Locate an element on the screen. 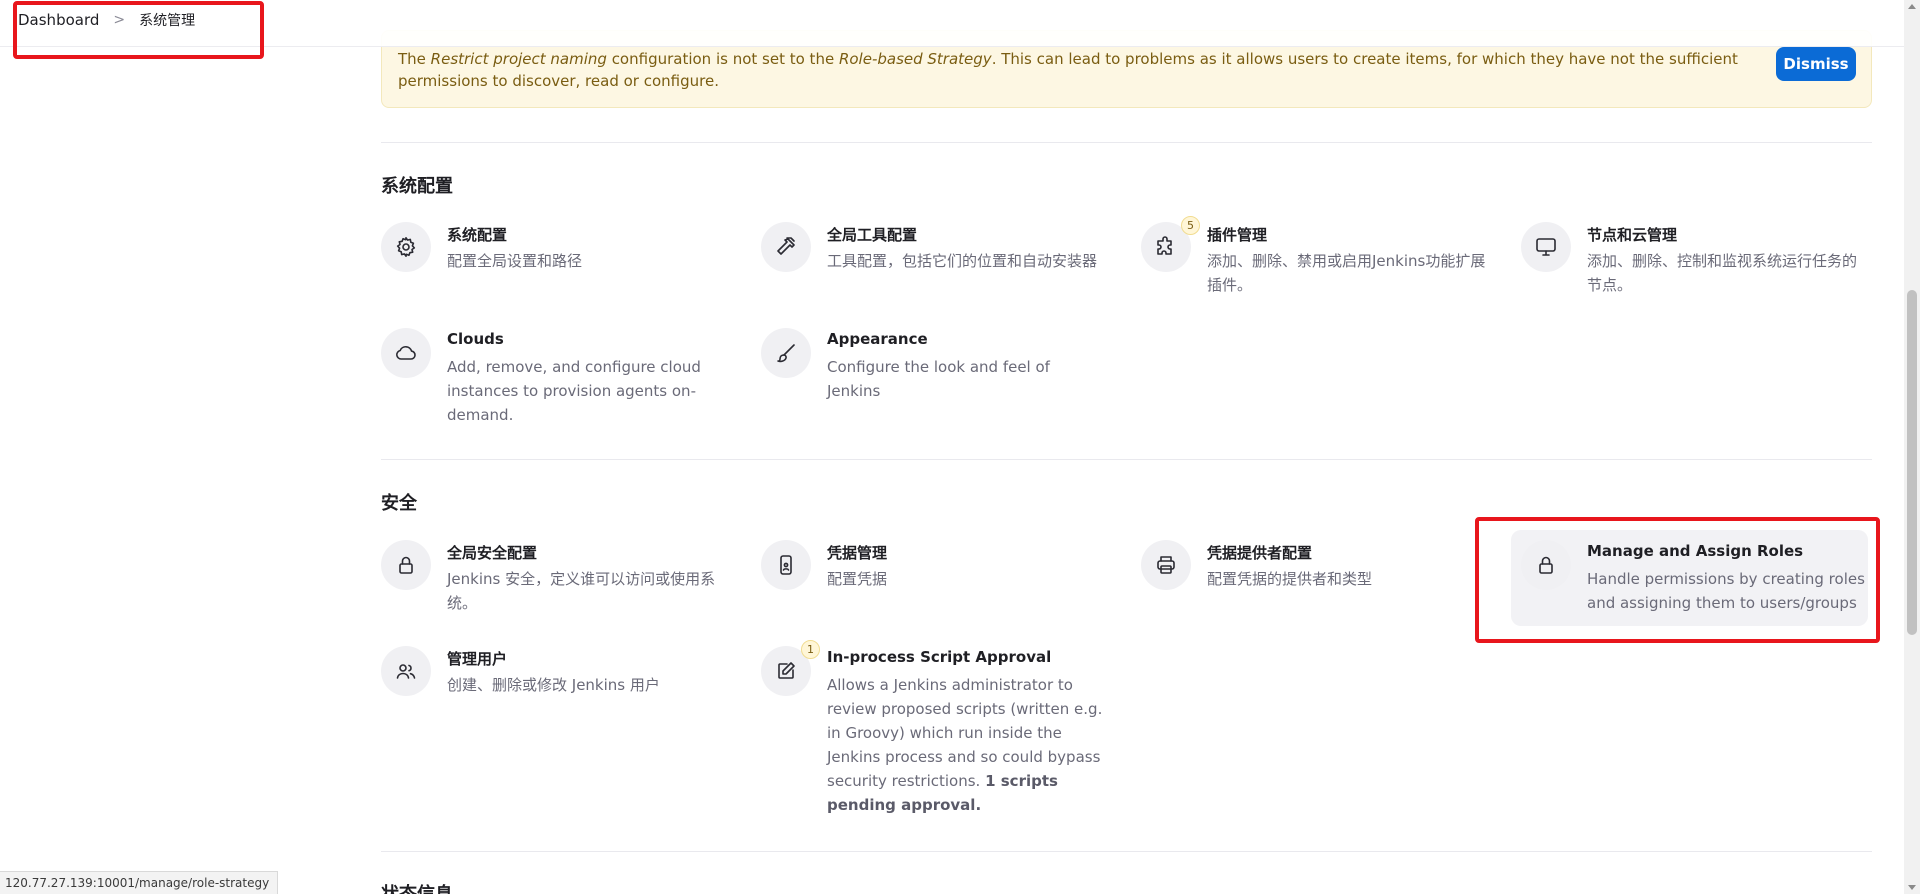  plugin-updates-badge: 5 is located at coordinates (1190, 225).